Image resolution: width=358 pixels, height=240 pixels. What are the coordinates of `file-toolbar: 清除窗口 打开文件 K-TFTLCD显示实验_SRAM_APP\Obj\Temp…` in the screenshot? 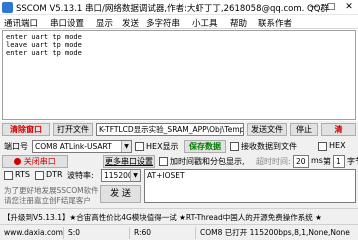 It's located at (179, 129).